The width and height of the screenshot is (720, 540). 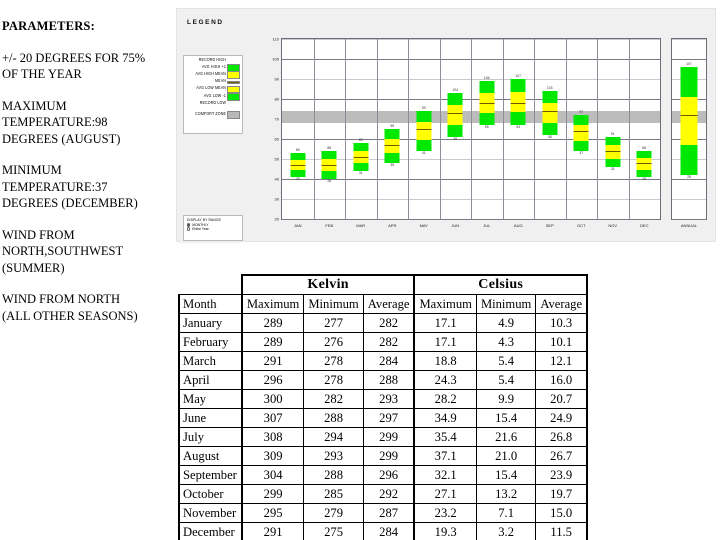 I want to click on chart-bar: 91 31, so click(x=613, y=151).